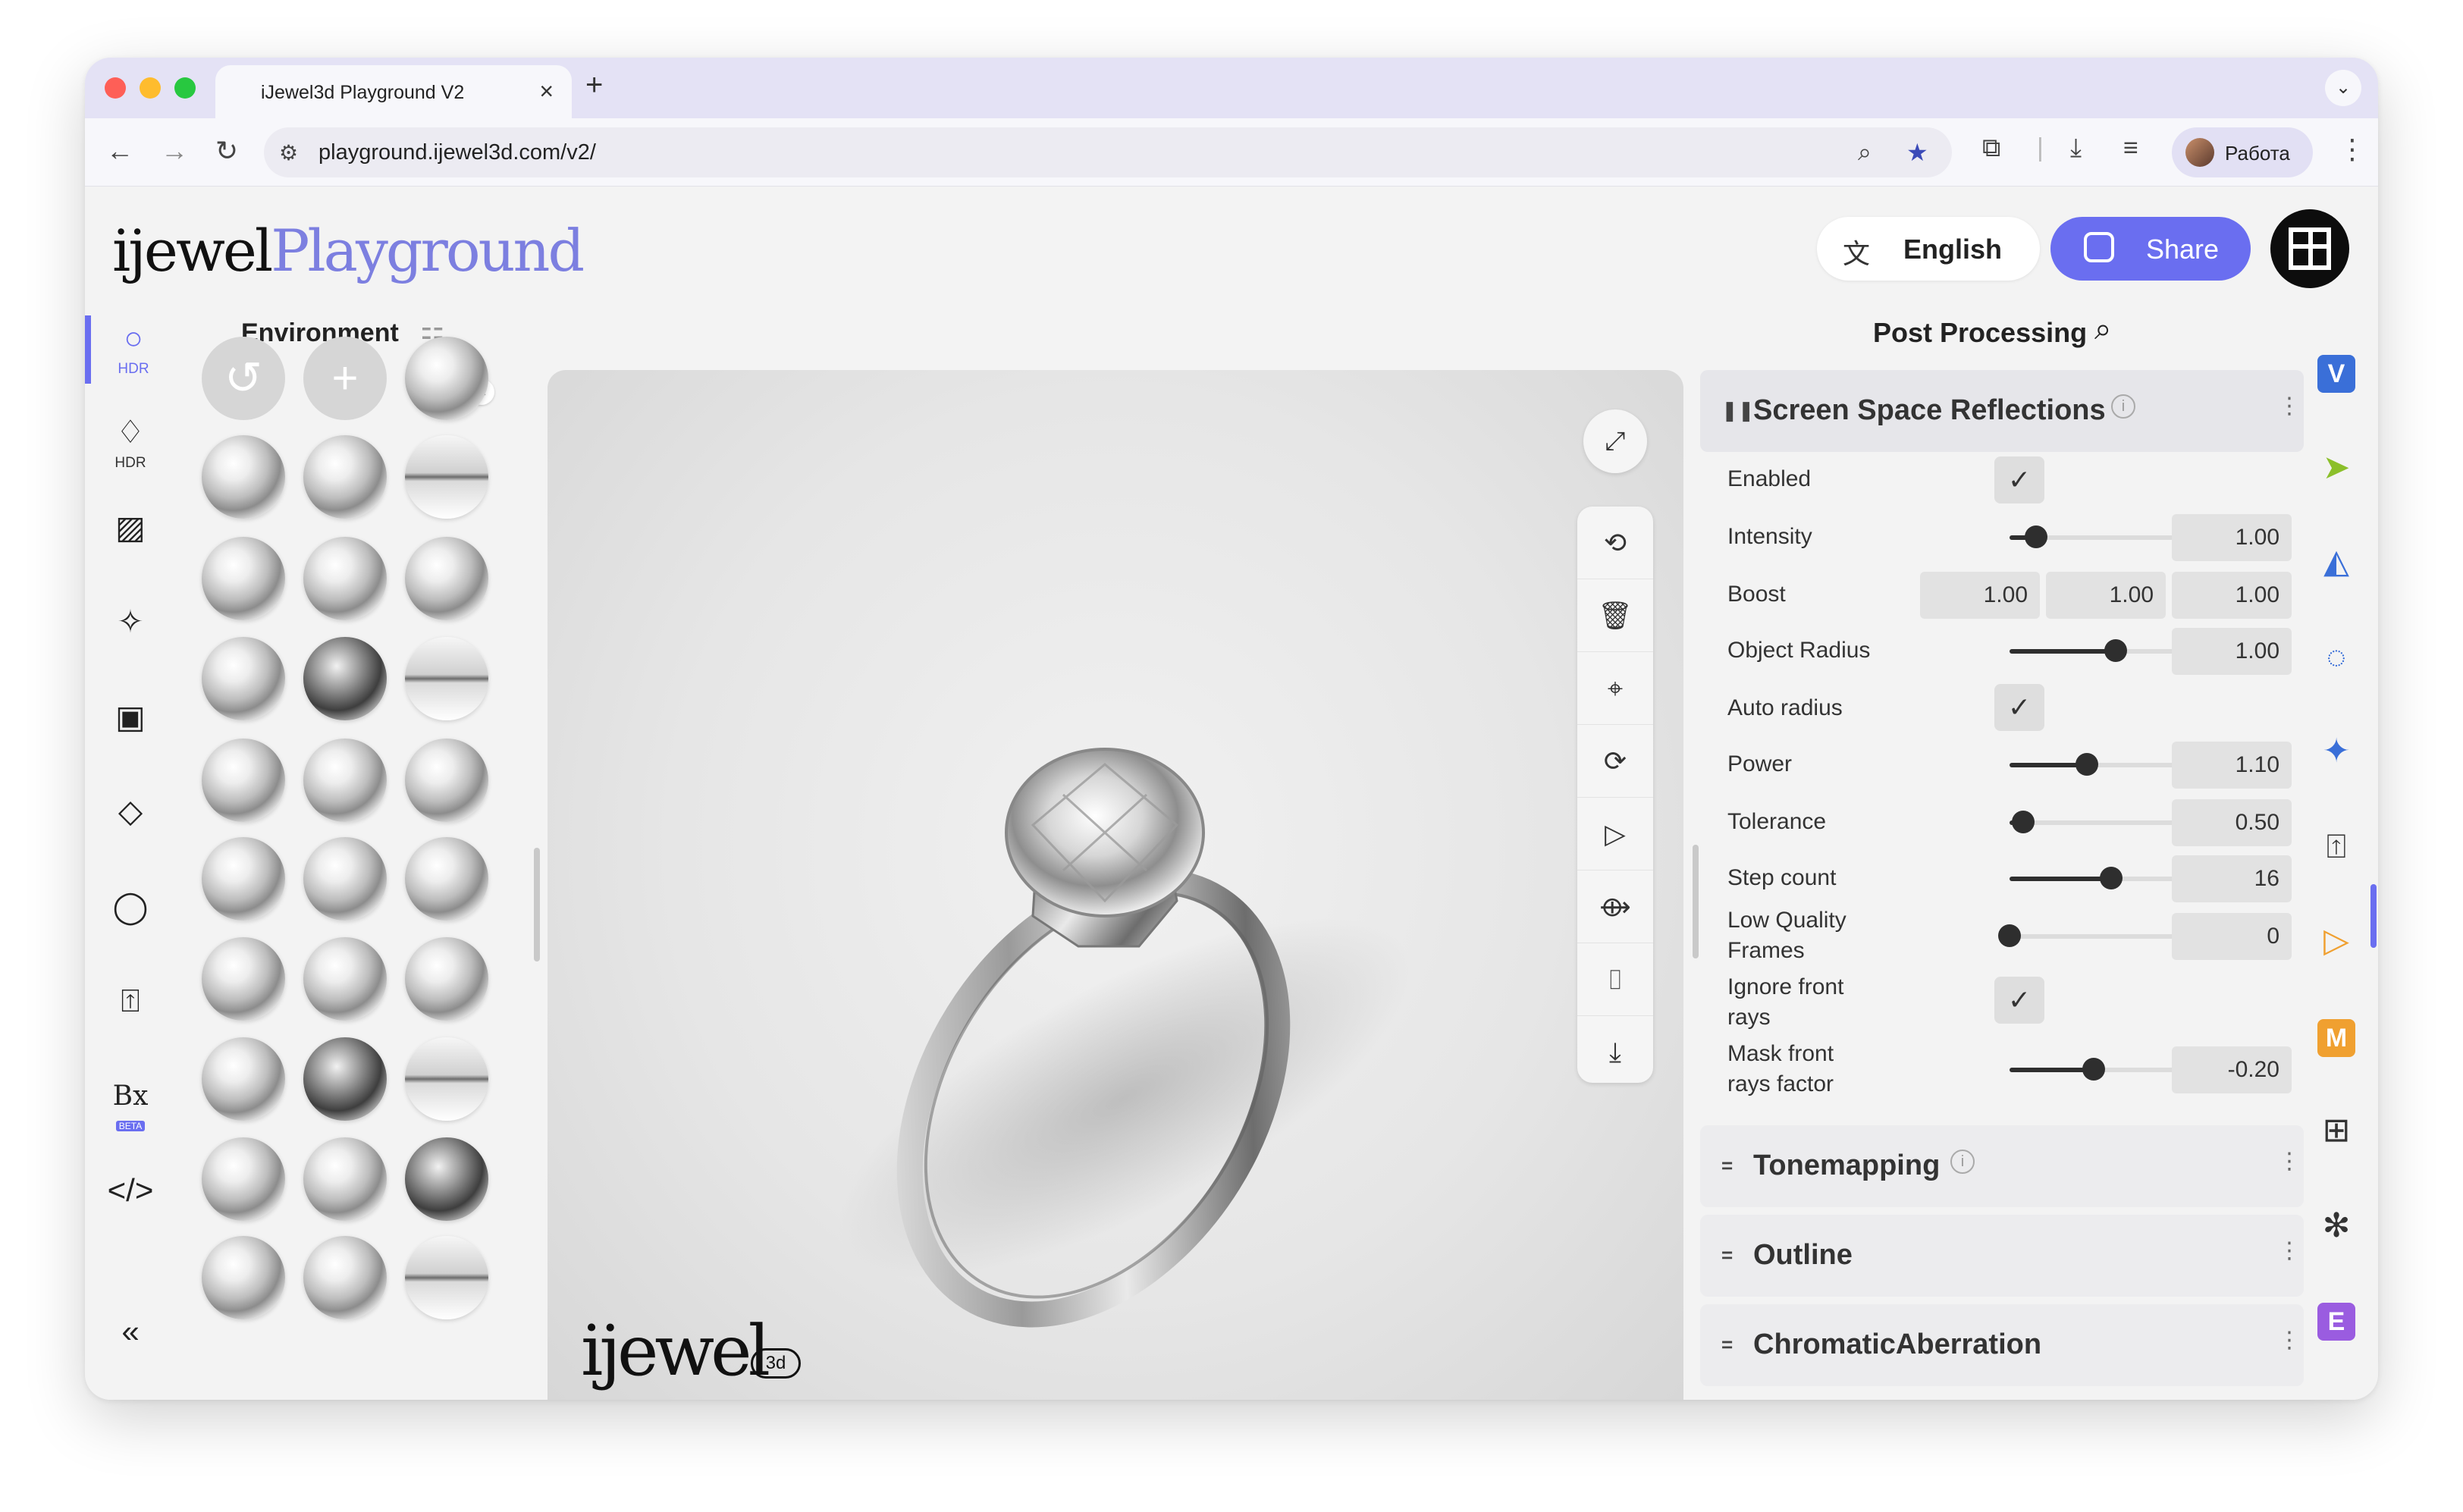  What do you see at coordinates (1696, 901) in the screenshot?
I see `viewport-divider-handle` at bounding box center [1696, 901].